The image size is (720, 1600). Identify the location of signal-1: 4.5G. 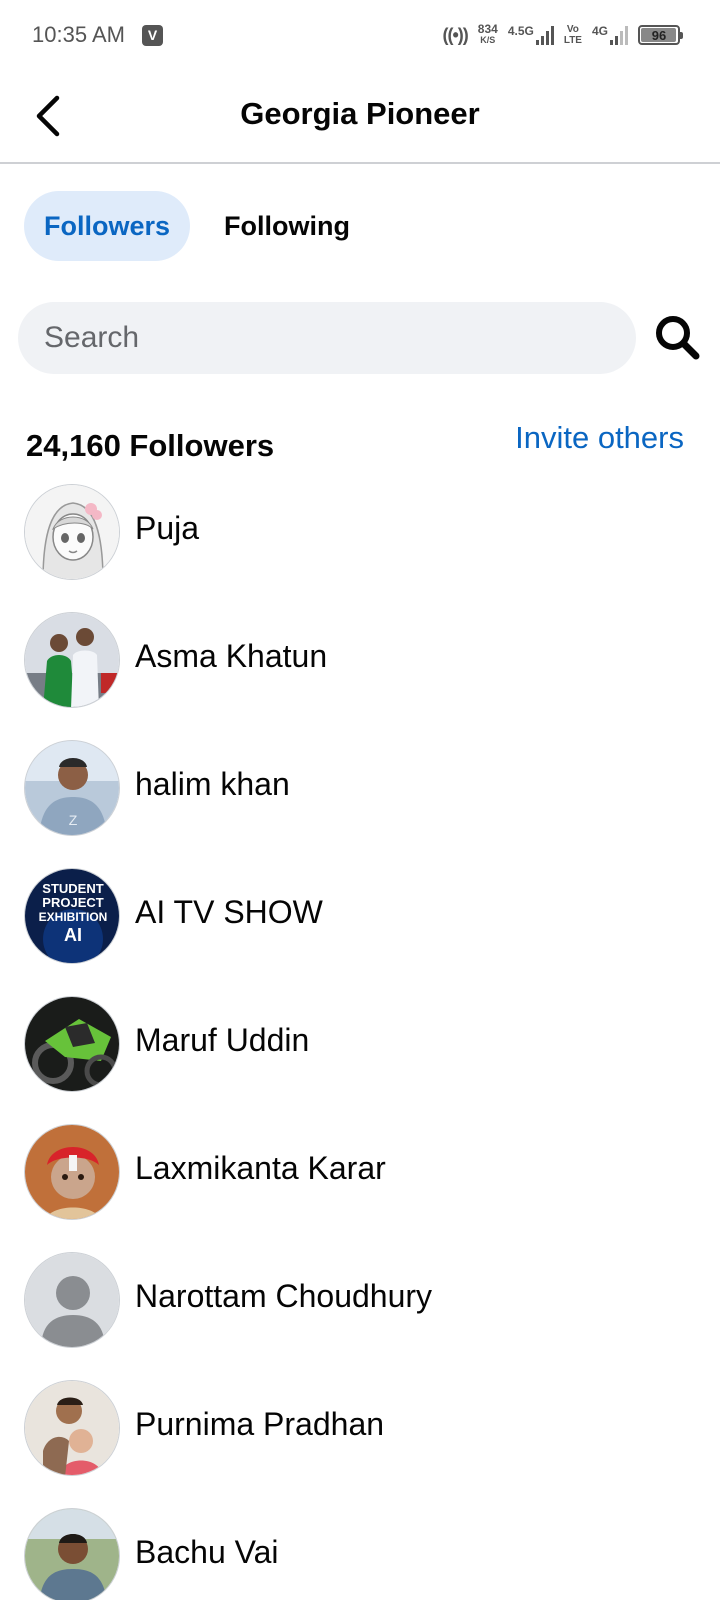
(531, 35).